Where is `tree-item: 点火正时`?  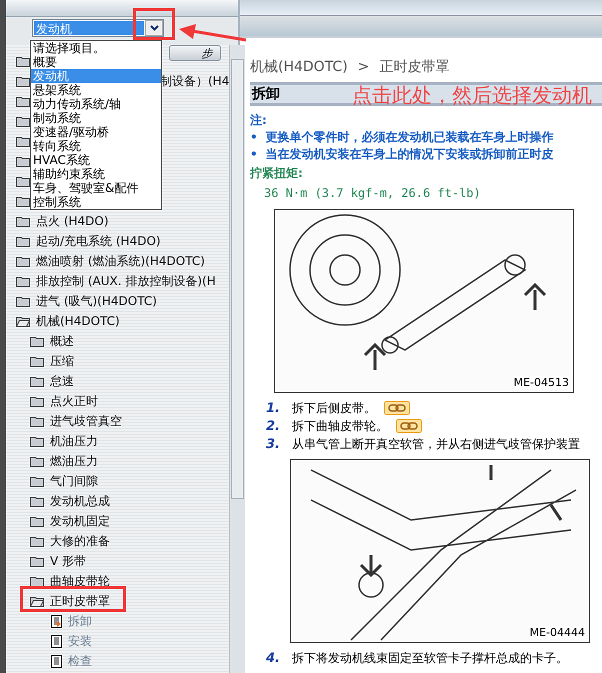 tree-item: 点火正时 is located at coordinates (74, 401).